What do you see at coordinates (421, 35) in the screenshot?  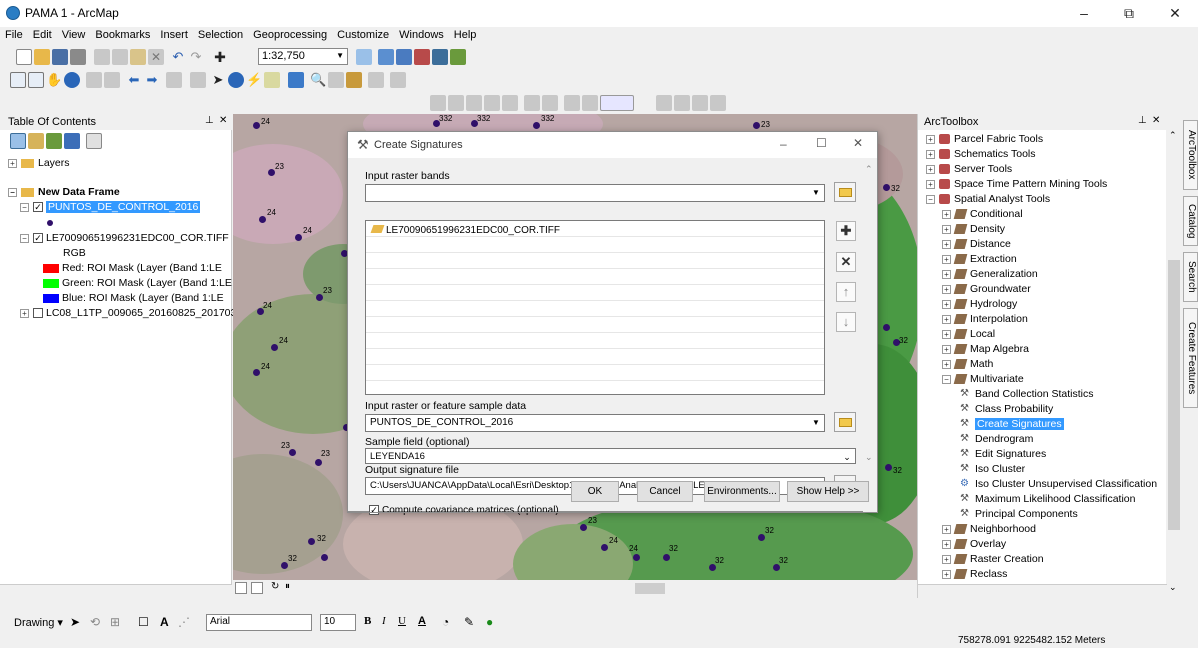 I see `menu-windows: Windows` at bounding box center [421, 35].